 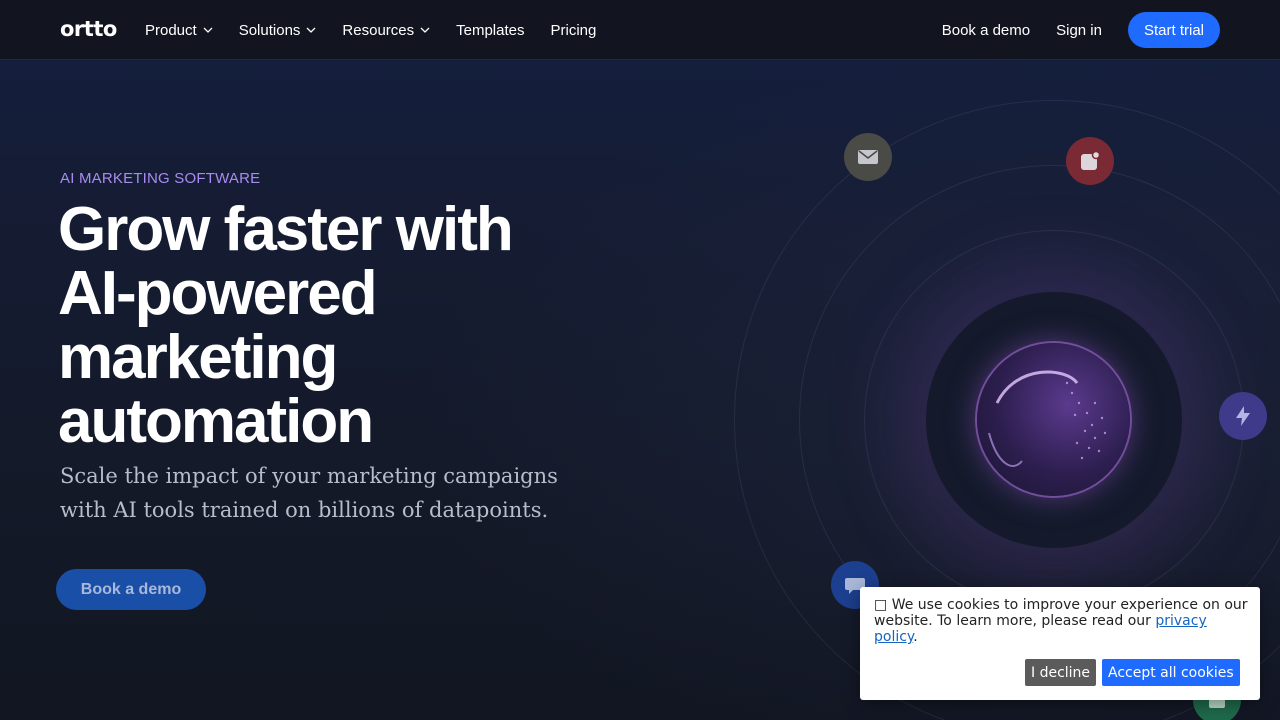 I want to click on book-demo-link: Book a demo, so click(x=986, y=30).